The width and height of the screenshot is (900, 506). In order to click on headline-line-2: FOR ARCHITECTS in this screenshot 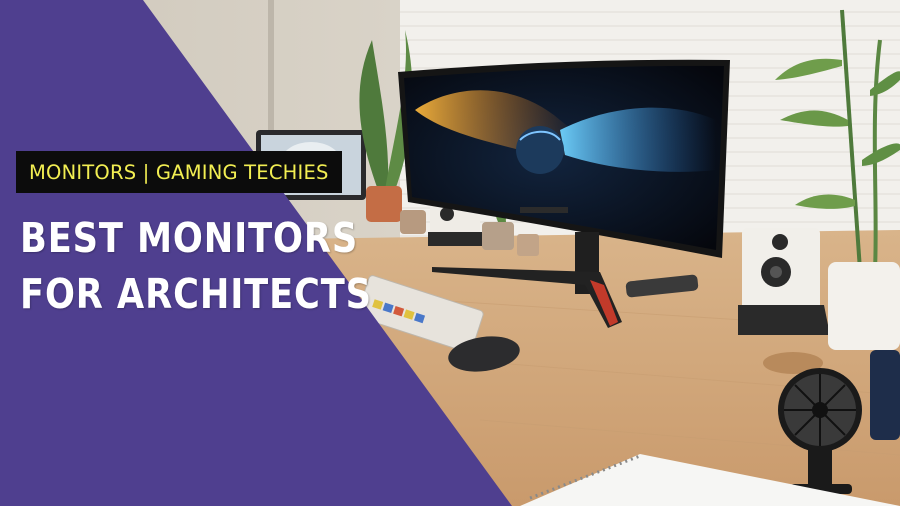, I will do `click(196, 294)`.